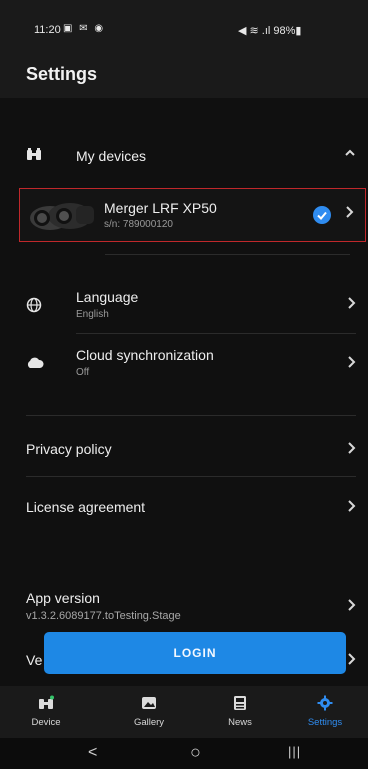 This screenshot has height=769, width=368. I want to click on my-devices-title: My devices, so click(111, 156).